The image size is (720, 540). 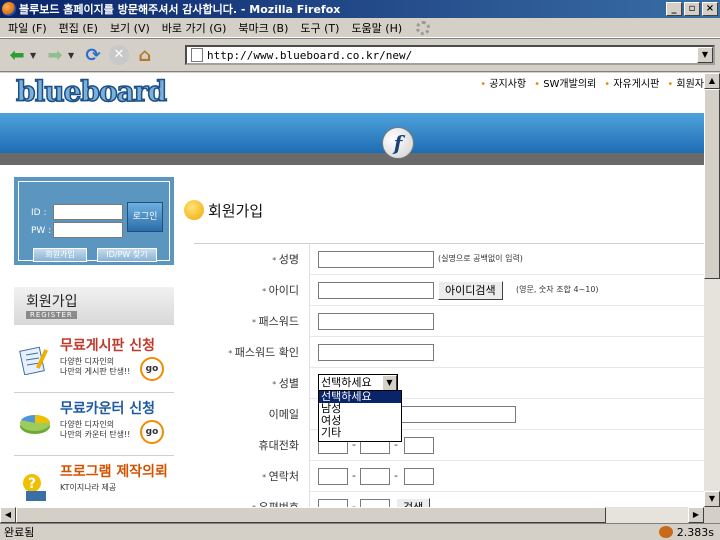 What do you see at coordinates (352, 93) in the screenshot?
I see `site-header: blueboard 공지사항 SW개발의뢰 자유게시판 회원자` at bounding box center [352, 93].